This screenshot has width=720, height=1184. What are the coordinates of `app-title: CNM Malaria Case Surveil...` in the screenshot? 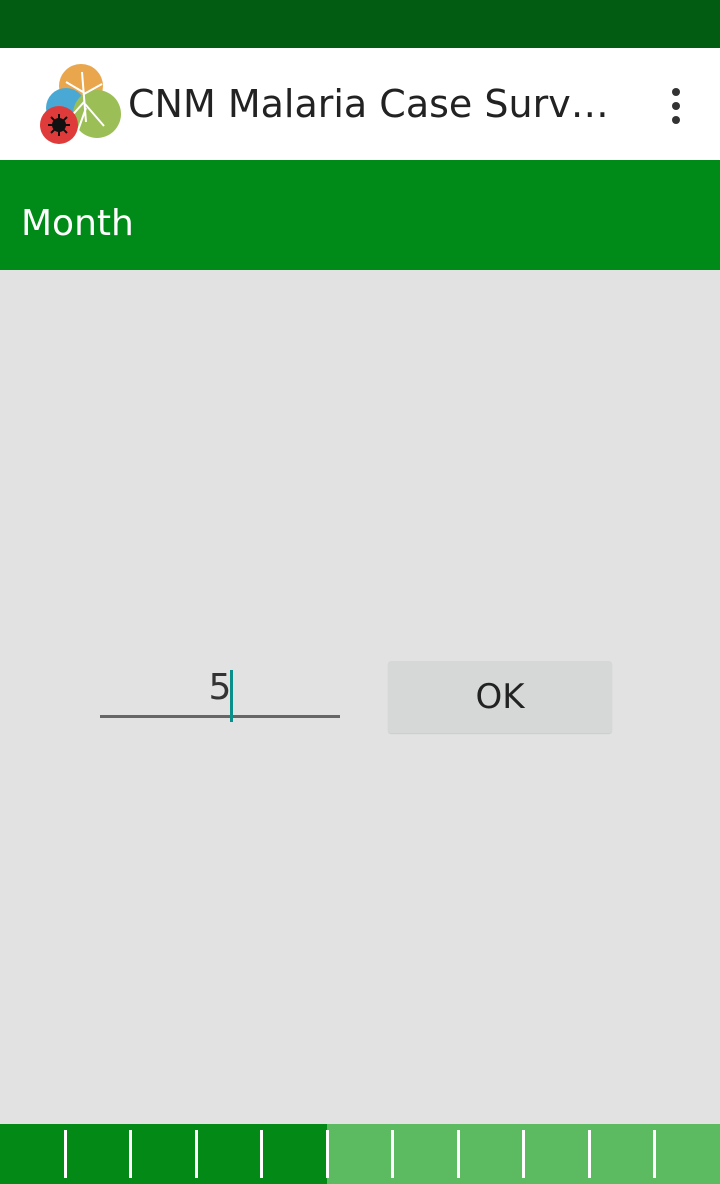 It's located at (378, 104).